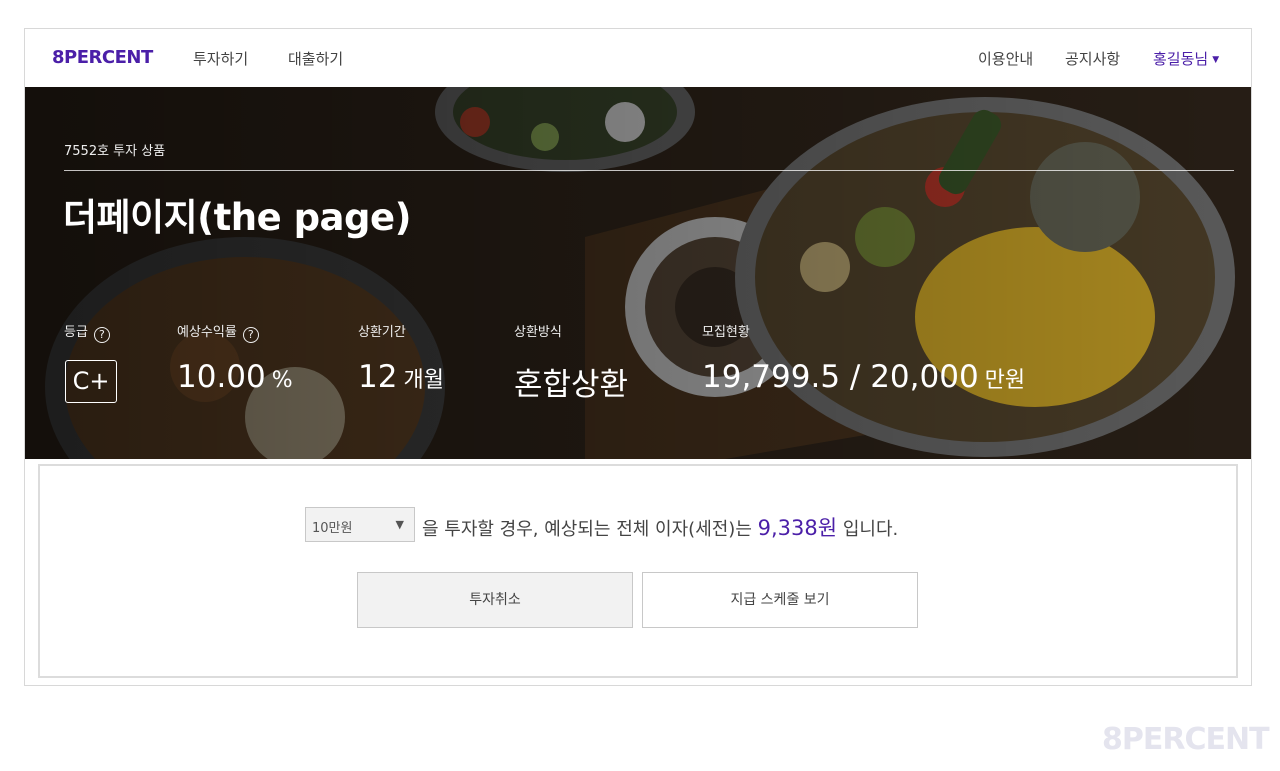  Describe the element at coordinates (315, 58) in the screenshot. I see `nav-loan: 대출하기` at that location.